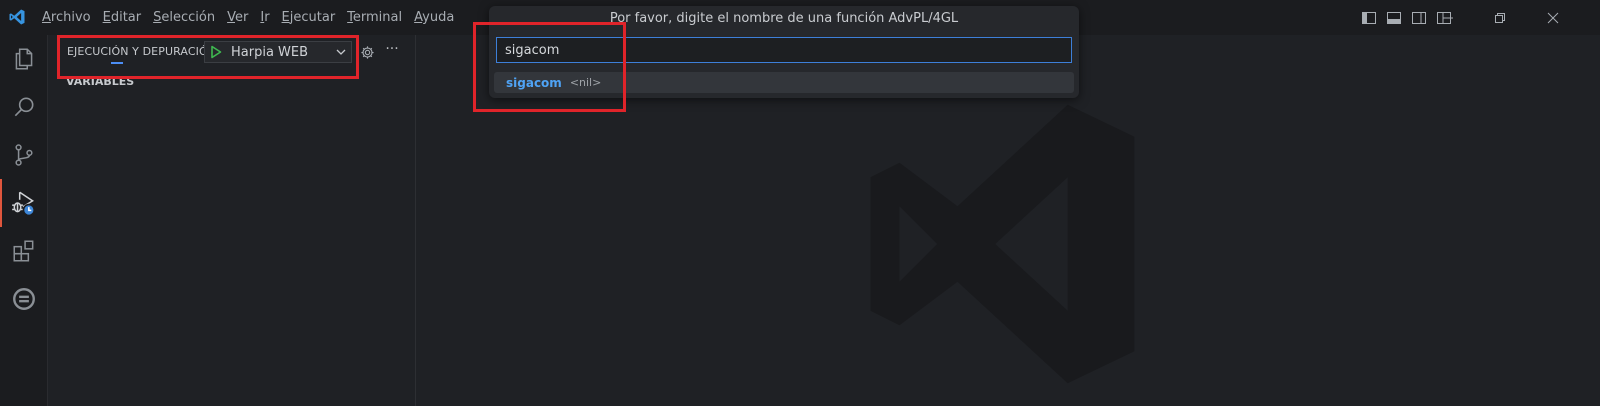 Image resolution: width=1600 pixels, height=406 pixels. I want to click on debug-header: EJECUCIÓN Y DEPURACIÓN Harpia WEB ···, so click(232, 52).